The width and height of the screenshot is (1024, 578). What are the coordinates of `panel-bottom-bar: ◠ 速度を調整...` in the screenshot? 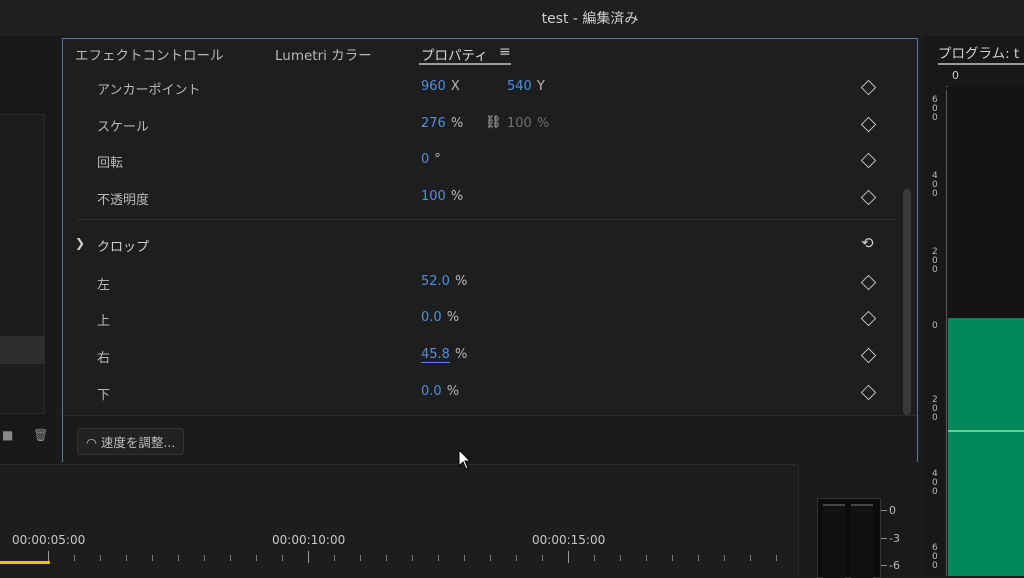 It's located at (490, 438).